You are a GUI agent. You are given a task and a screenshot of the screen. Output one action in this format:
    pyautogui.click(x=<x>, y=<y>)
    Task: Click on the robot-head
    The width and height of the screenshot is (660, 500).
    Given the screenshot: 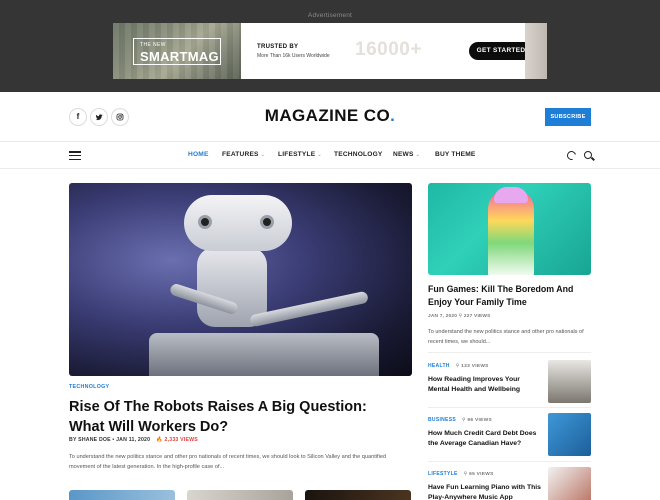 What is the action you would take?
    pyautogui.click(x=238, y=223)
    